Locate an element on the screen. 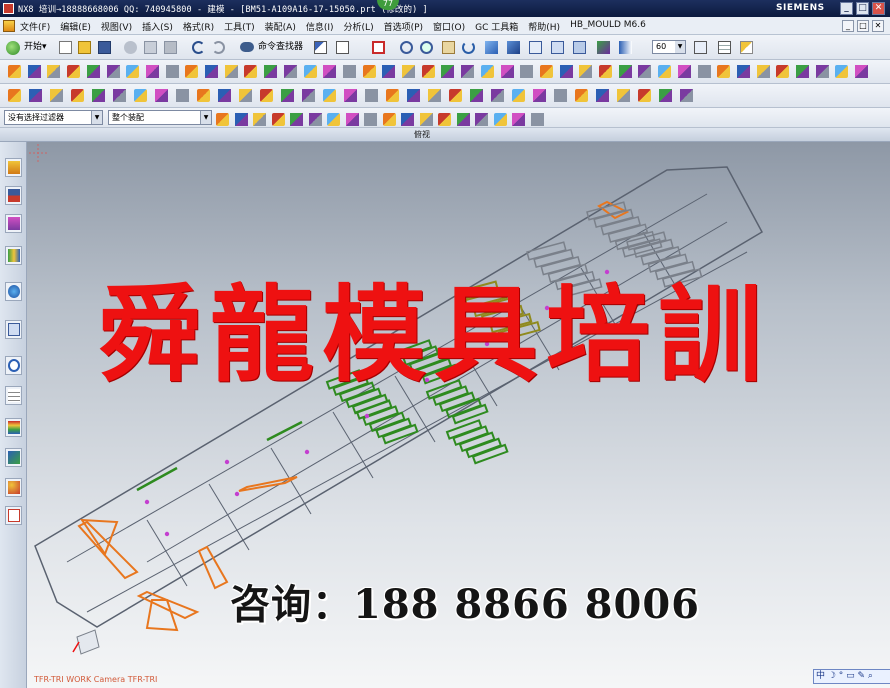 Image resolution: width=890 pixels, height=688 pixels. menu-insert: 插入(S) is located at coordinates (157, 26).